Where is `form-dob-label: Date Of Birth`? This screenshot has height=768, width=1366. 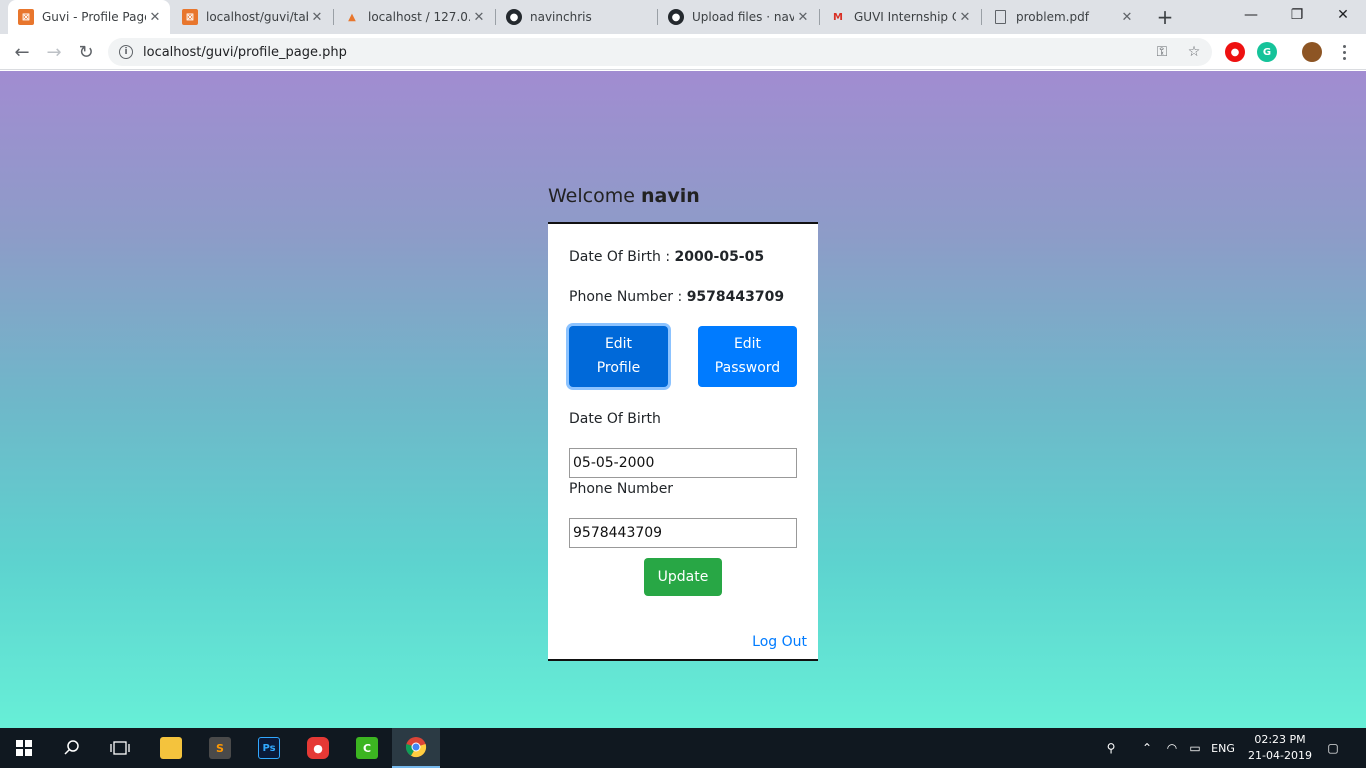
form-dob-label: Date Of Birth is located at coordinates (615, 419).